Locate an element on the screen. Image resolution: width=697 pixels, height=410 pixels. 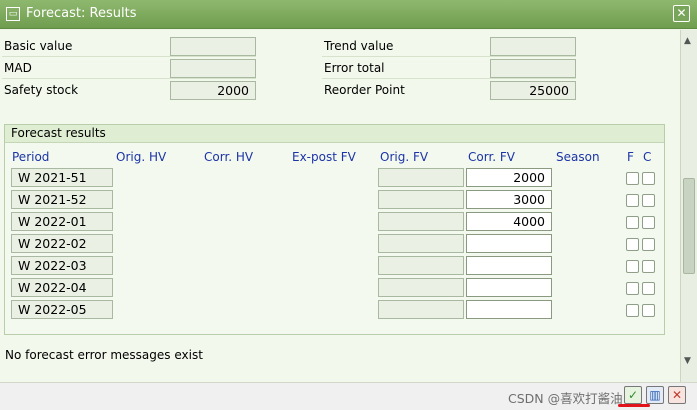
safety-stock-label: Safety stock is located at coordinates (41, 90).